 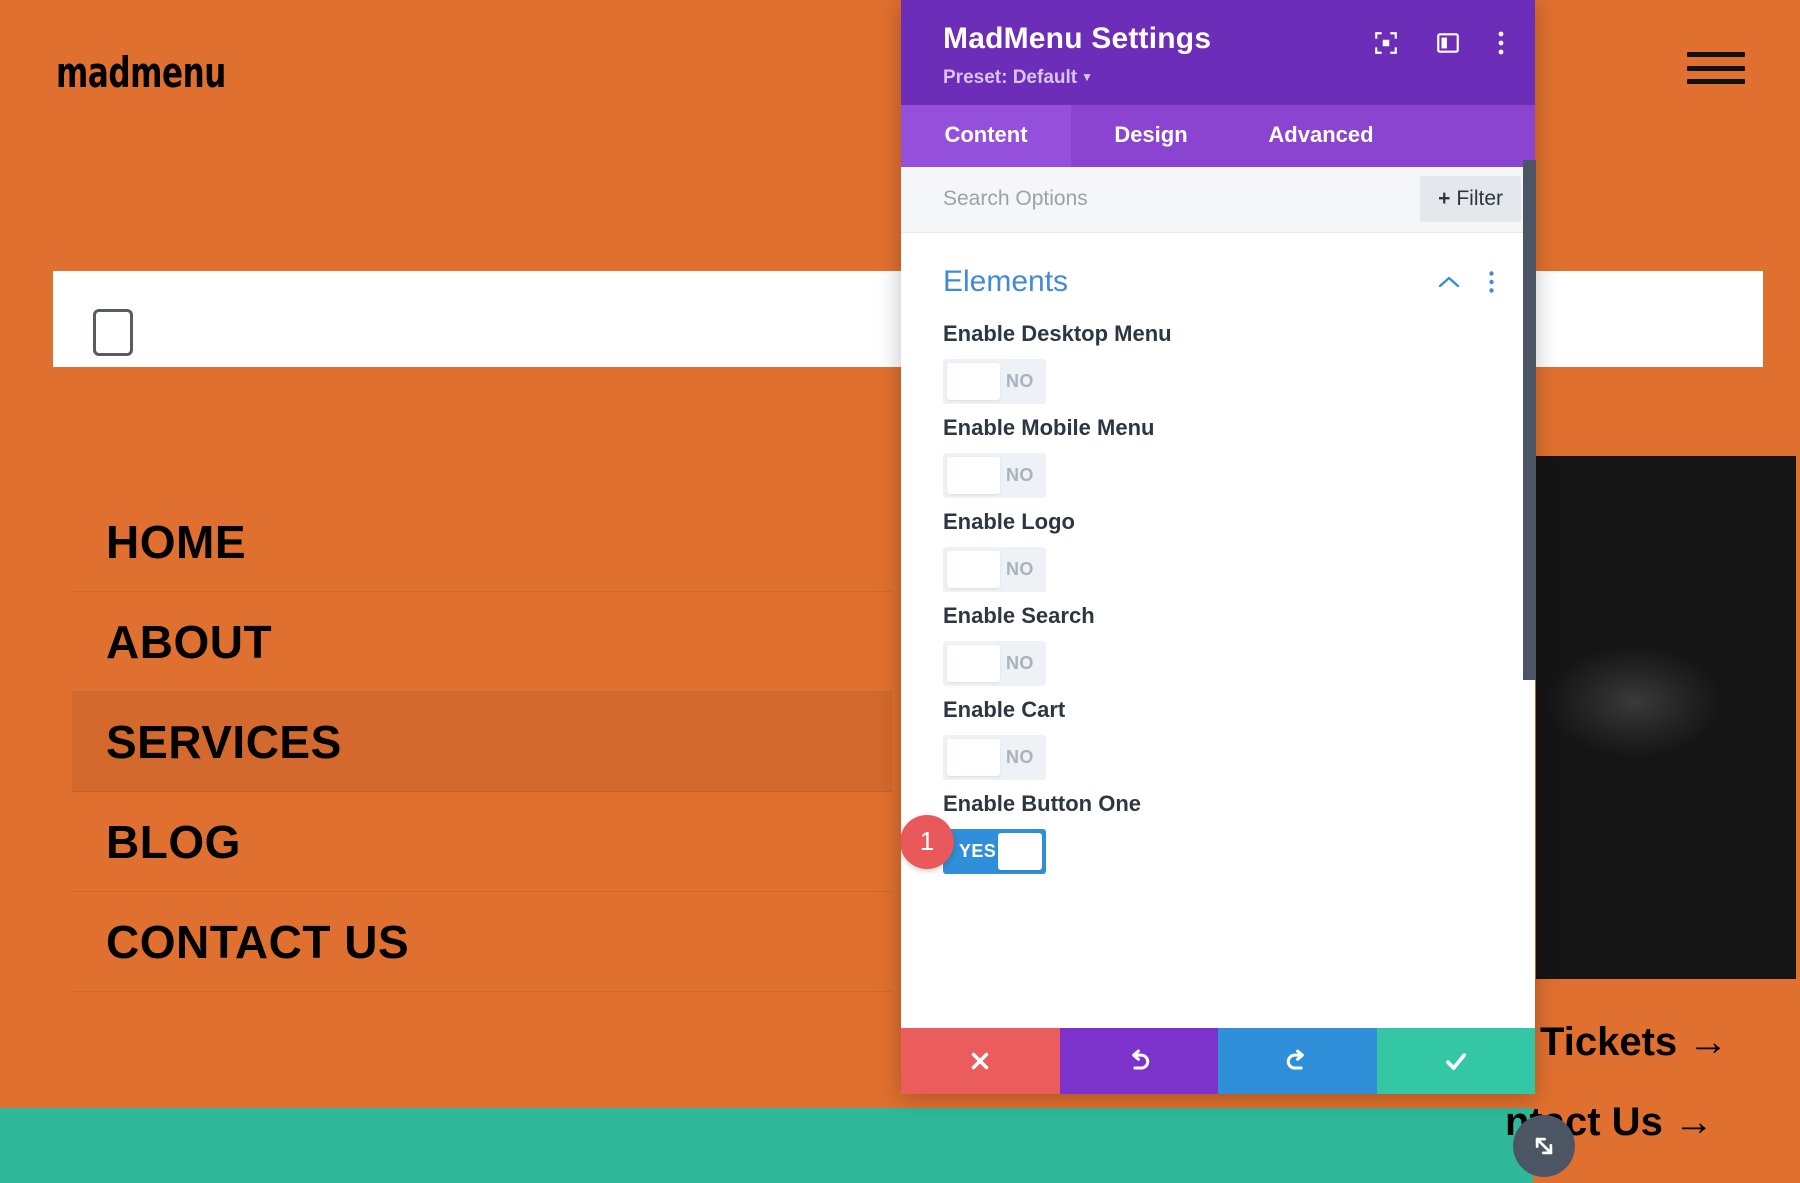 I want to click on tab-design: Design, so click(x=1151, y=136).